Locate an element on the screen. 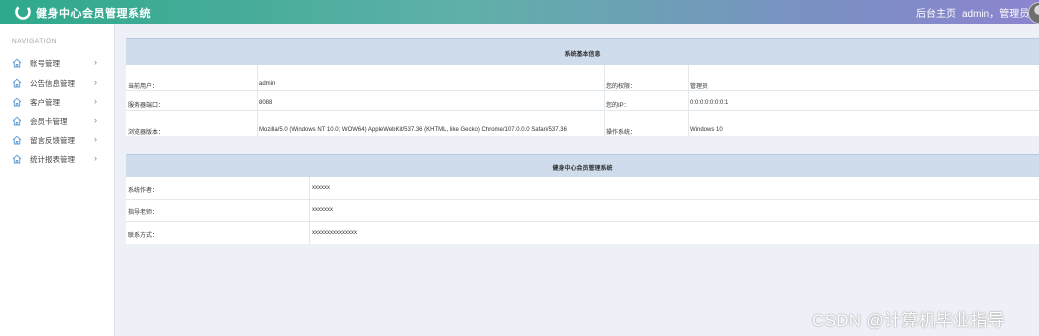  sidebar-item-customer: 客户管理 › is located at coordinates (57, 102).